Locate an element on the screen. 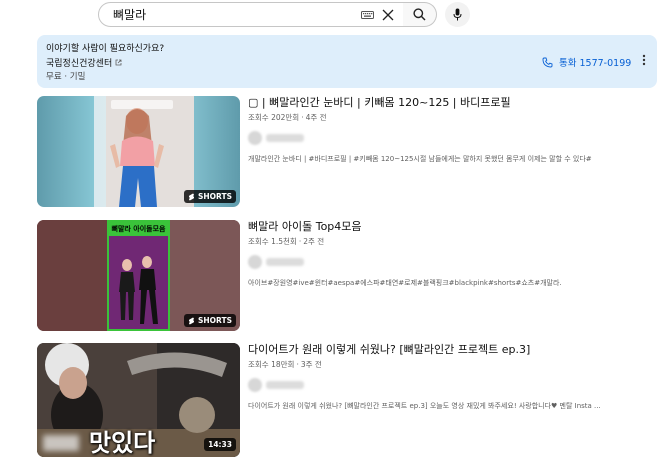  video-thumbnail: 뼈말라 아이돌모음 SHORTS is located at coordinates (138, 275).